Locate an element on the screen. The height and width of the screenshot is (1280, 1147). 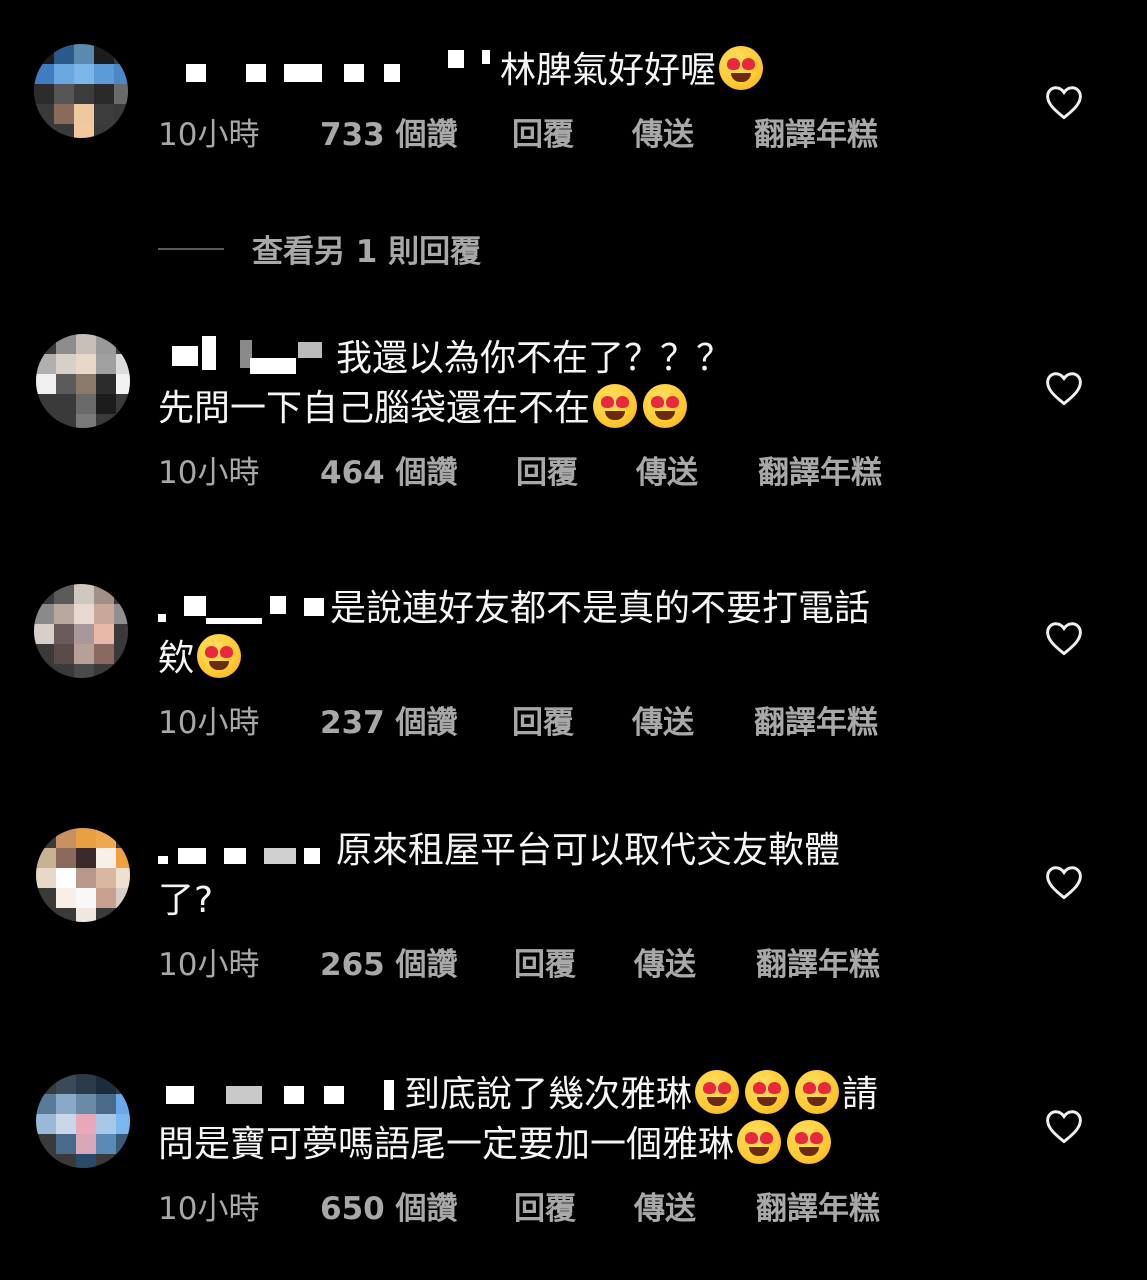
likes-count: 265 個讚 is located at coordinates (417, 961).